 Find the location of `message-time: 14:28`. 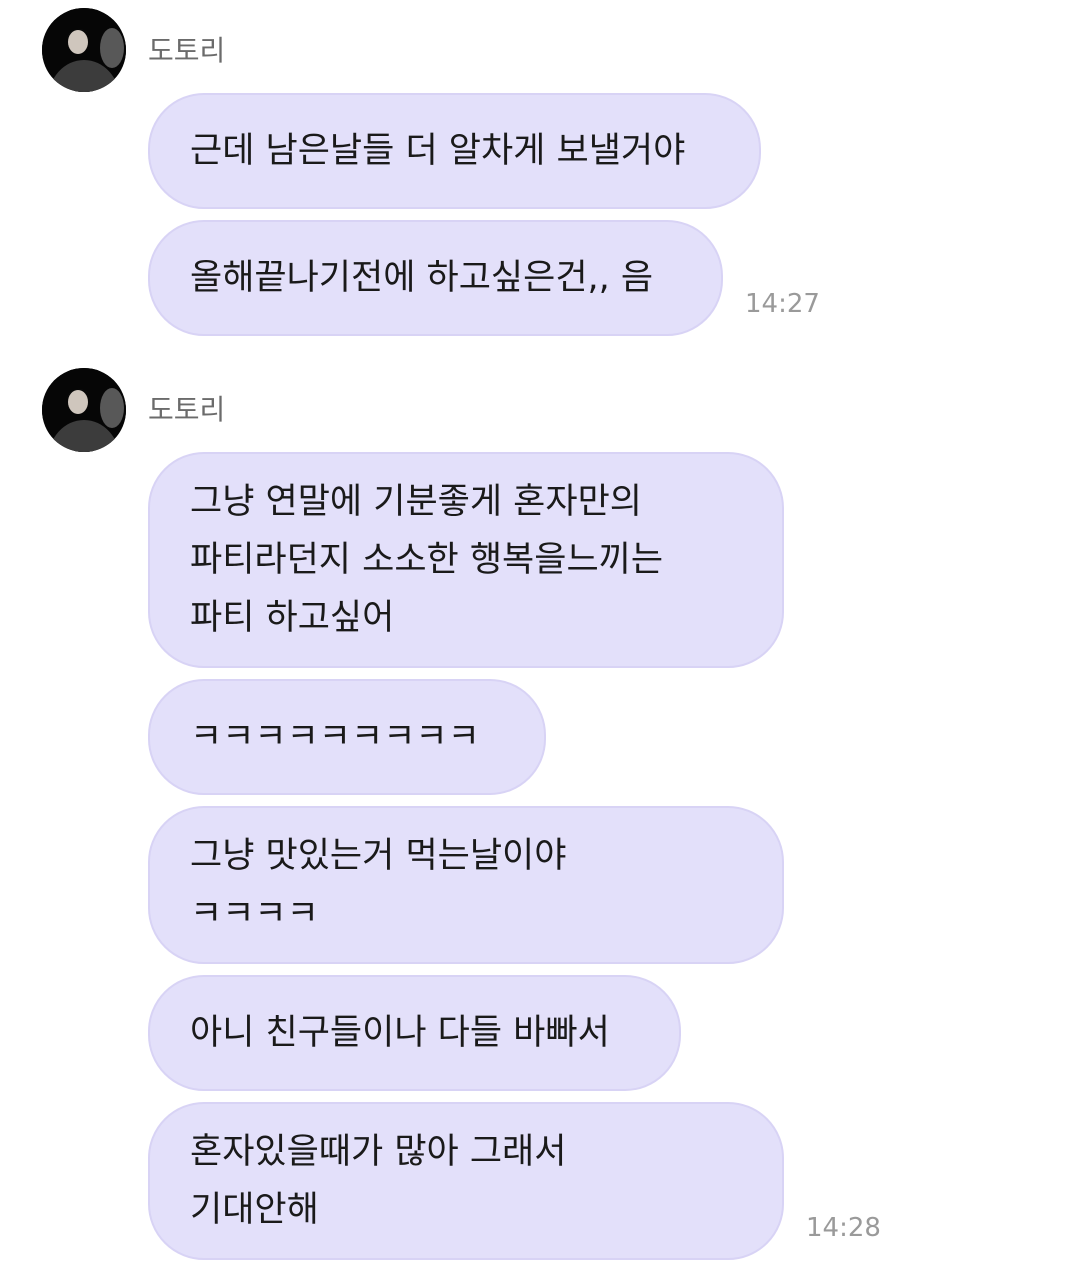

message-time: 14:28 is located at coordinates (843, 1228).